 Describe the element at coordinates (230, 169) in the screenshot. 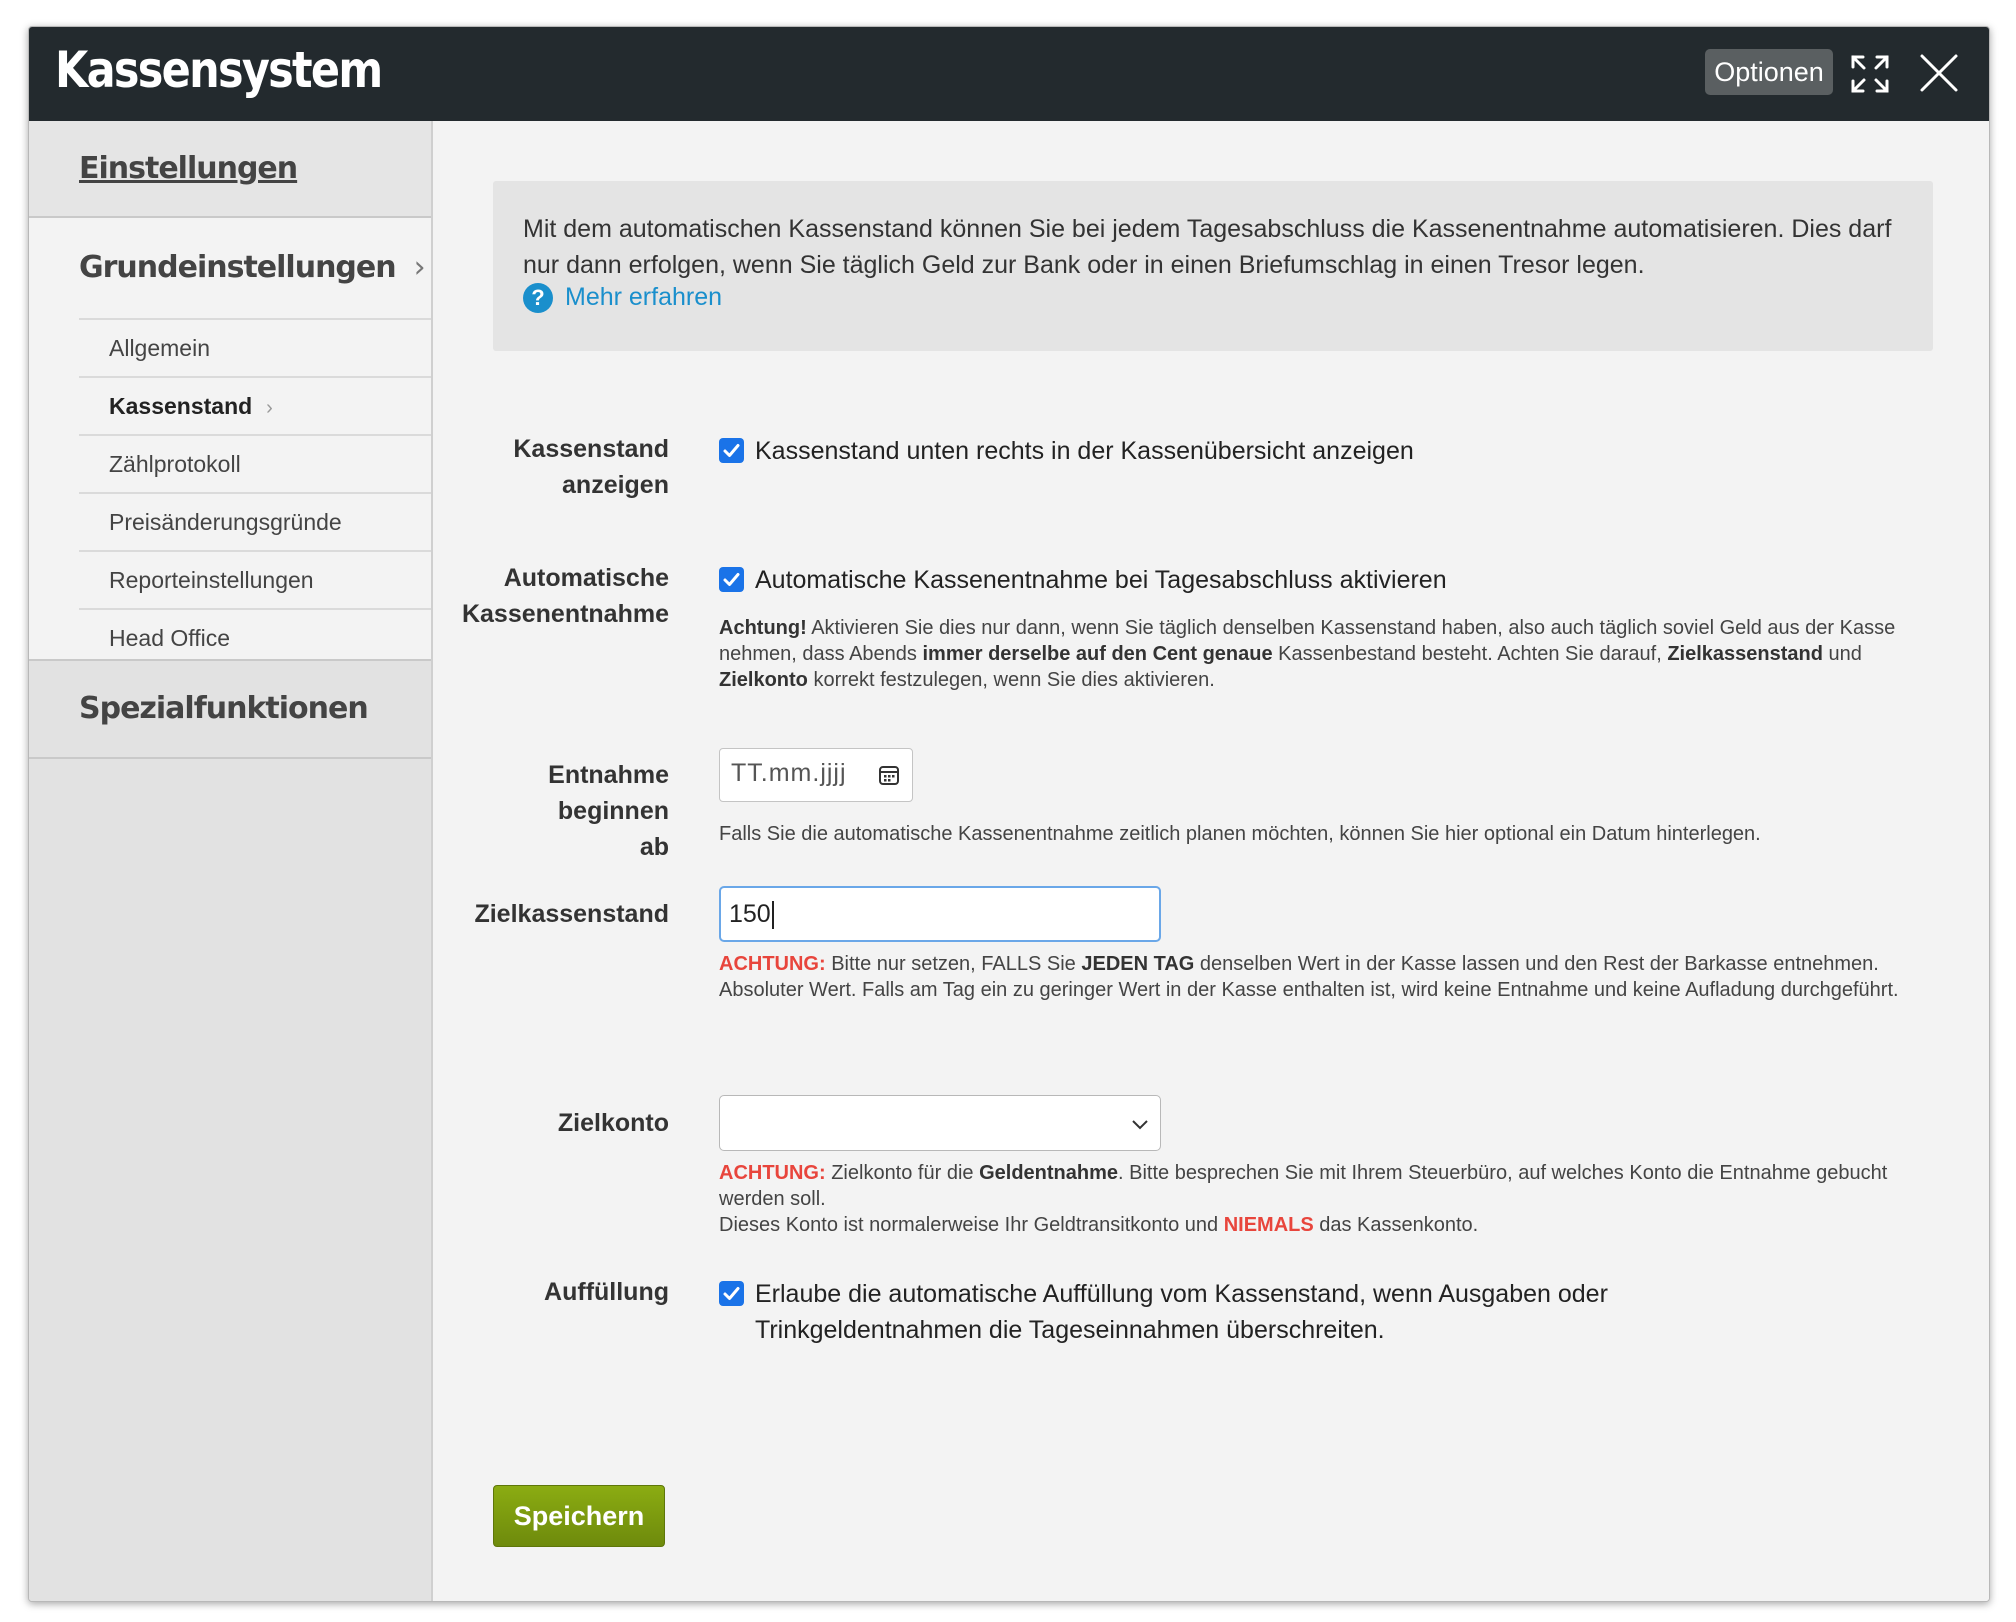

I see `sidebar-settings-heading: Einstellungen` at that location.